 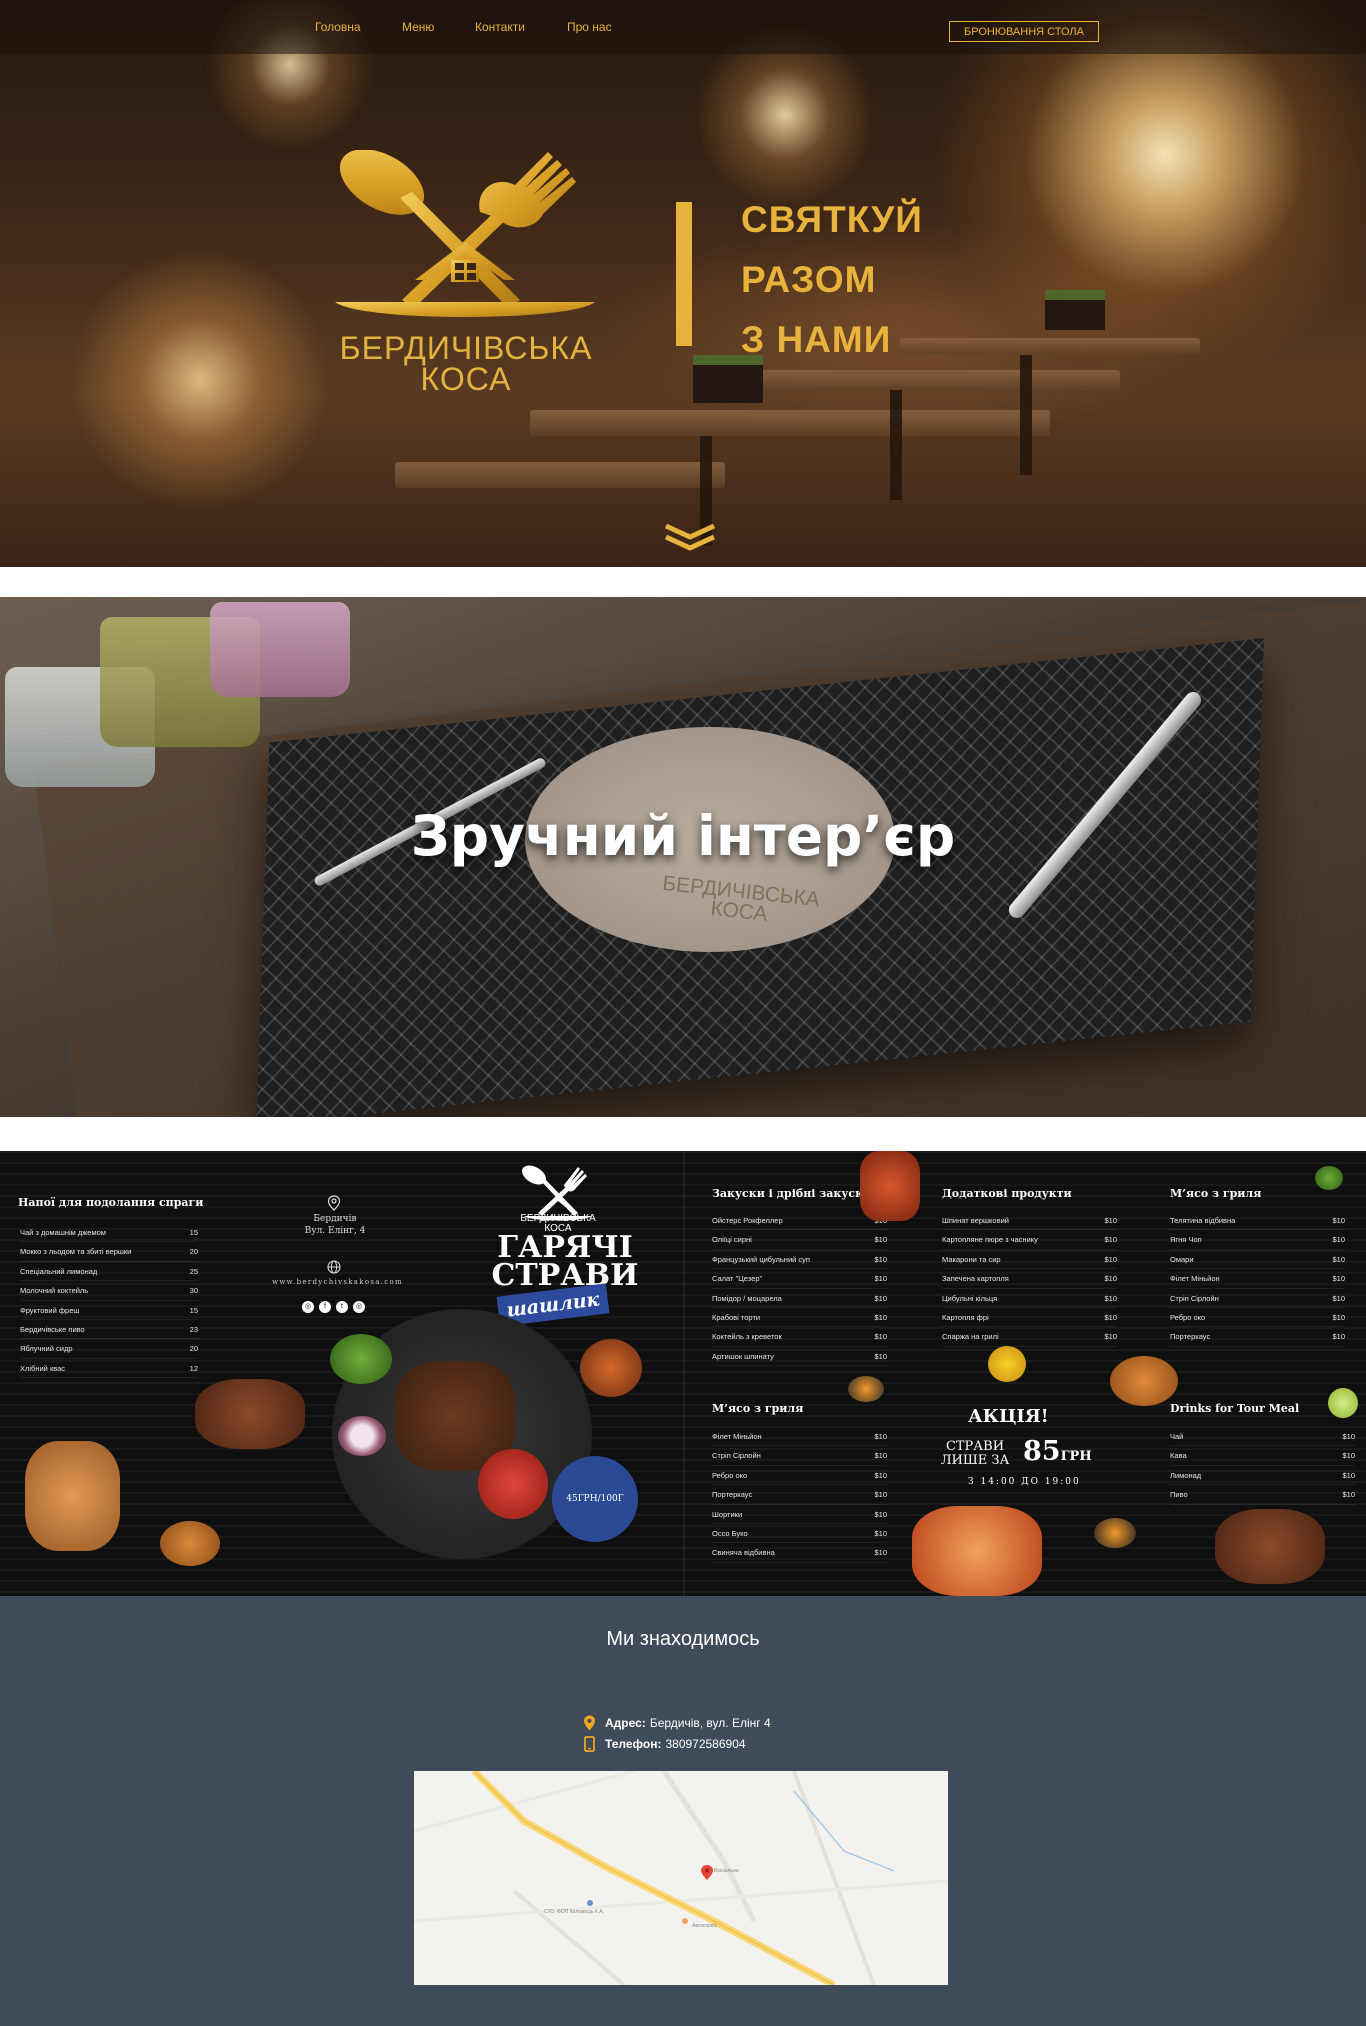 I want to click on location-title: Ми знаходимось, so click(x=683, y=1639).